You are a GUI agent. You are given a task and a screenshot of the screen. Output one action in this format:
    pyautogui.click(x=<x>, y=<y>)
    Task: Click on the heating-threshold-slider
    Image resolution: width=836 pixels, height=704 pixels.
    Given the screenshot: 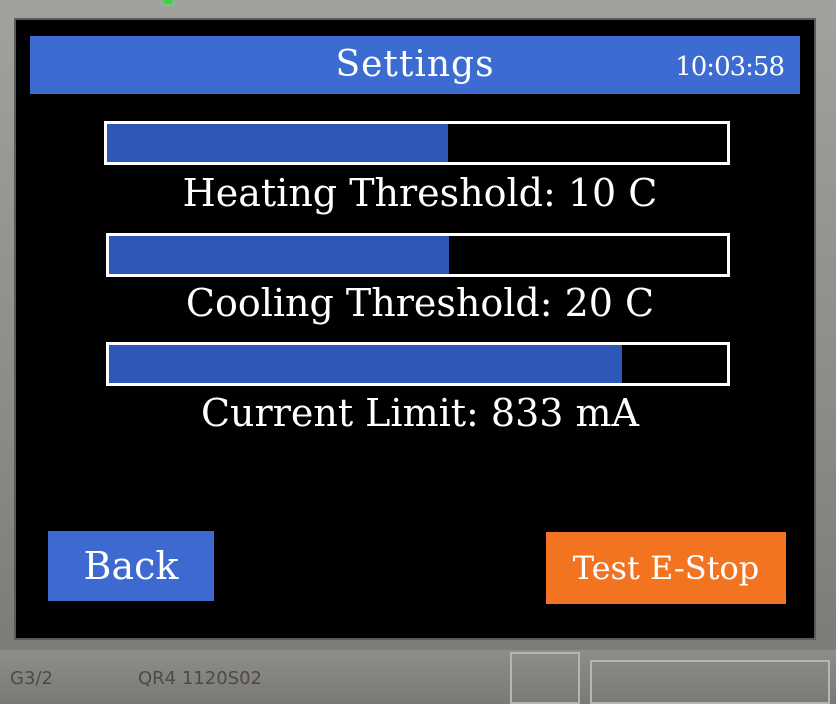 What is the action you would take?
    pyautogui.click(x=417, y=143)
    